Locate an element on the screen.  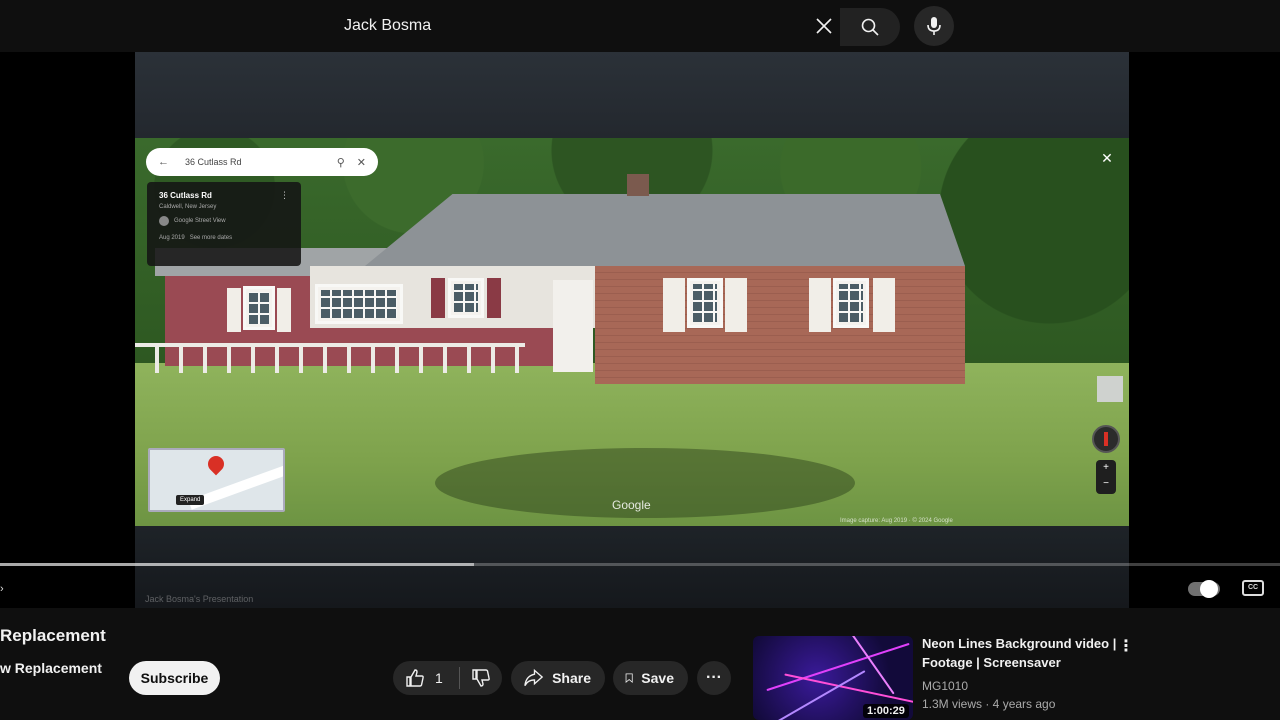
map-pin-icon is located at coordinates (216, 464).